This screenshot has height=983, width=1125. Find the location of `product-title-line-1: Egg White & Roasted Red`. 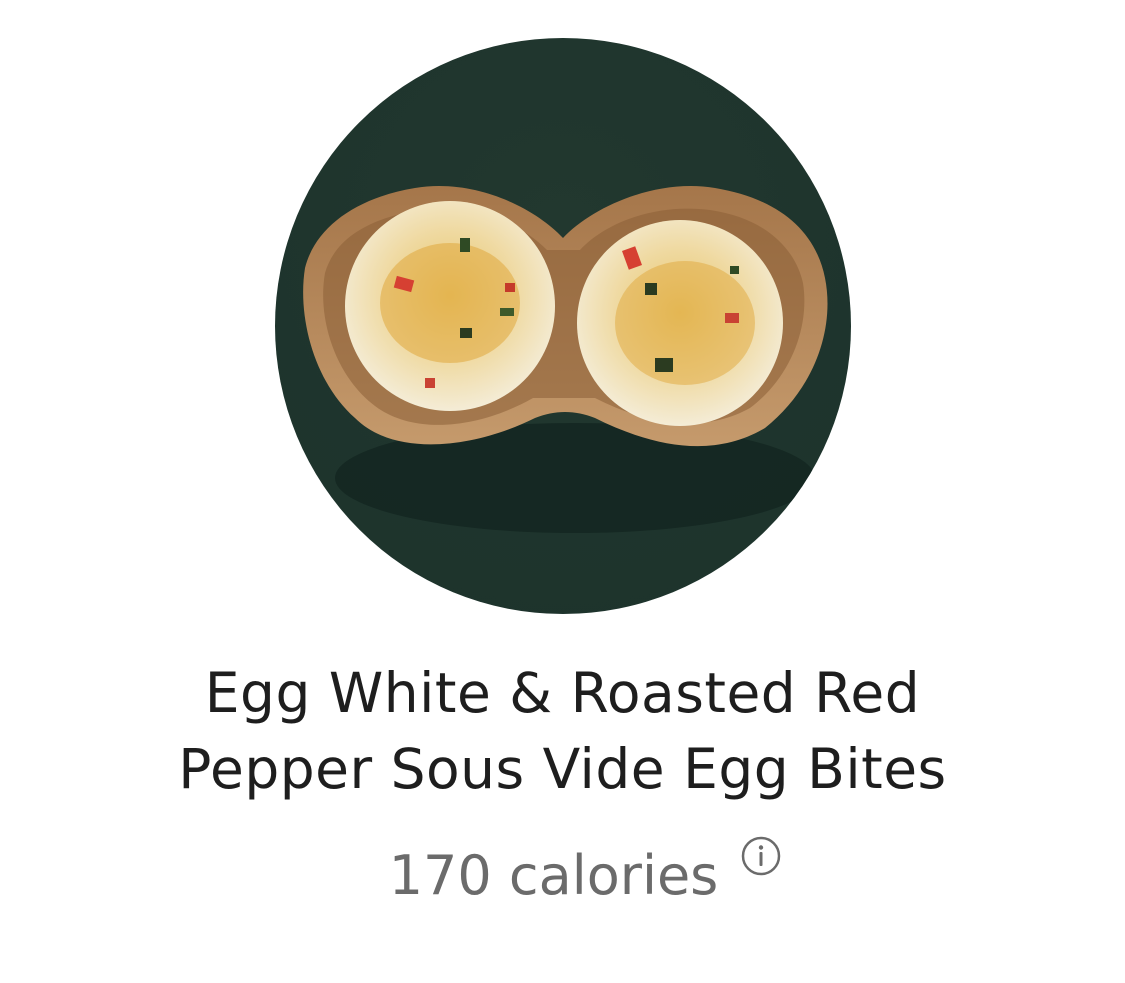

product-title-line-1: Egg White & Roasted Red is located at coordinates (562, 693).